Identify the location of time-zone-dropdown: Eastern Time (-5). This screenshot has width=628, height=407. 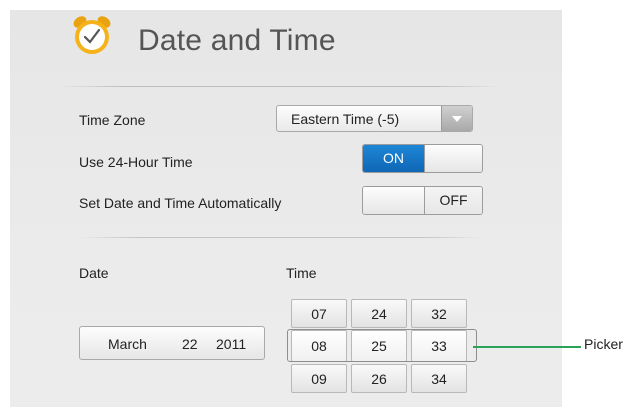
(374, 118).